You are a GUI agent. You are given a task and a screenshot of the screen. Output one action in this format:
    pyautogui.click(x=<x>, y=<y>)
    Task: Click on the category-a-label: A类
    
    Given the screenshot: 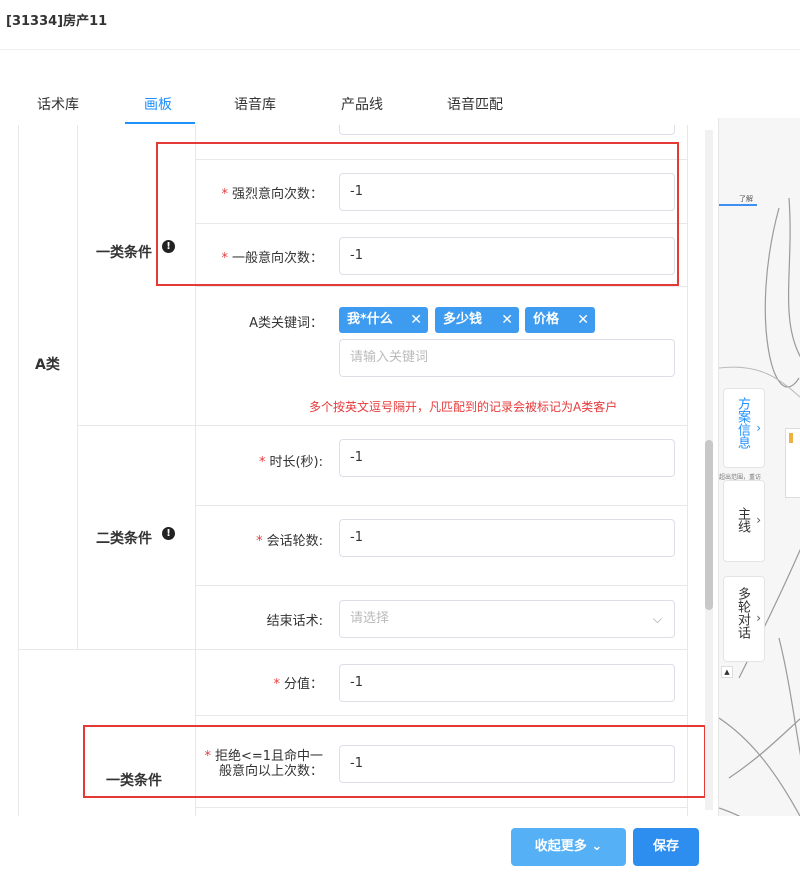 What is the action you would take?
    pyautogui.click(x=47, y=365)
    